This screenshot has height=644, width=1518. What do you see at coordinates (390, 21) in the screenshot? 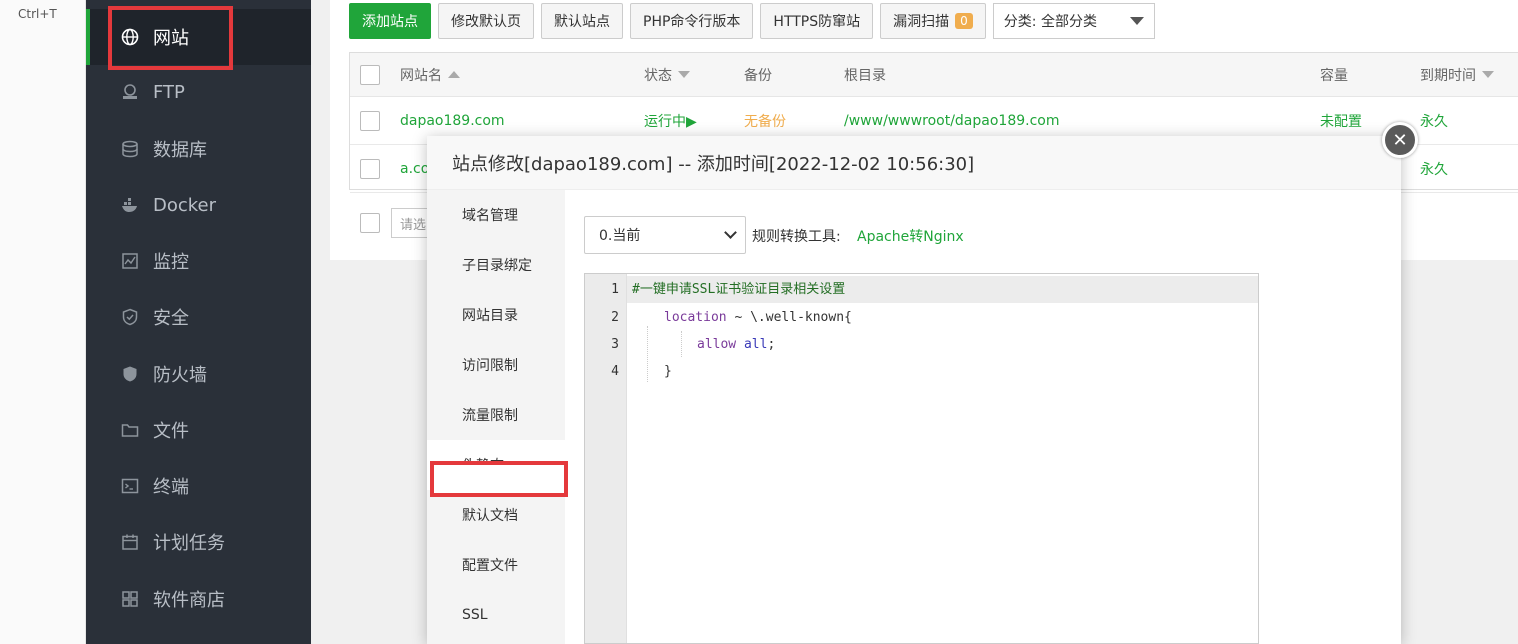
I see `add-site-button: 添加站点` at bounding box center [390, 21].